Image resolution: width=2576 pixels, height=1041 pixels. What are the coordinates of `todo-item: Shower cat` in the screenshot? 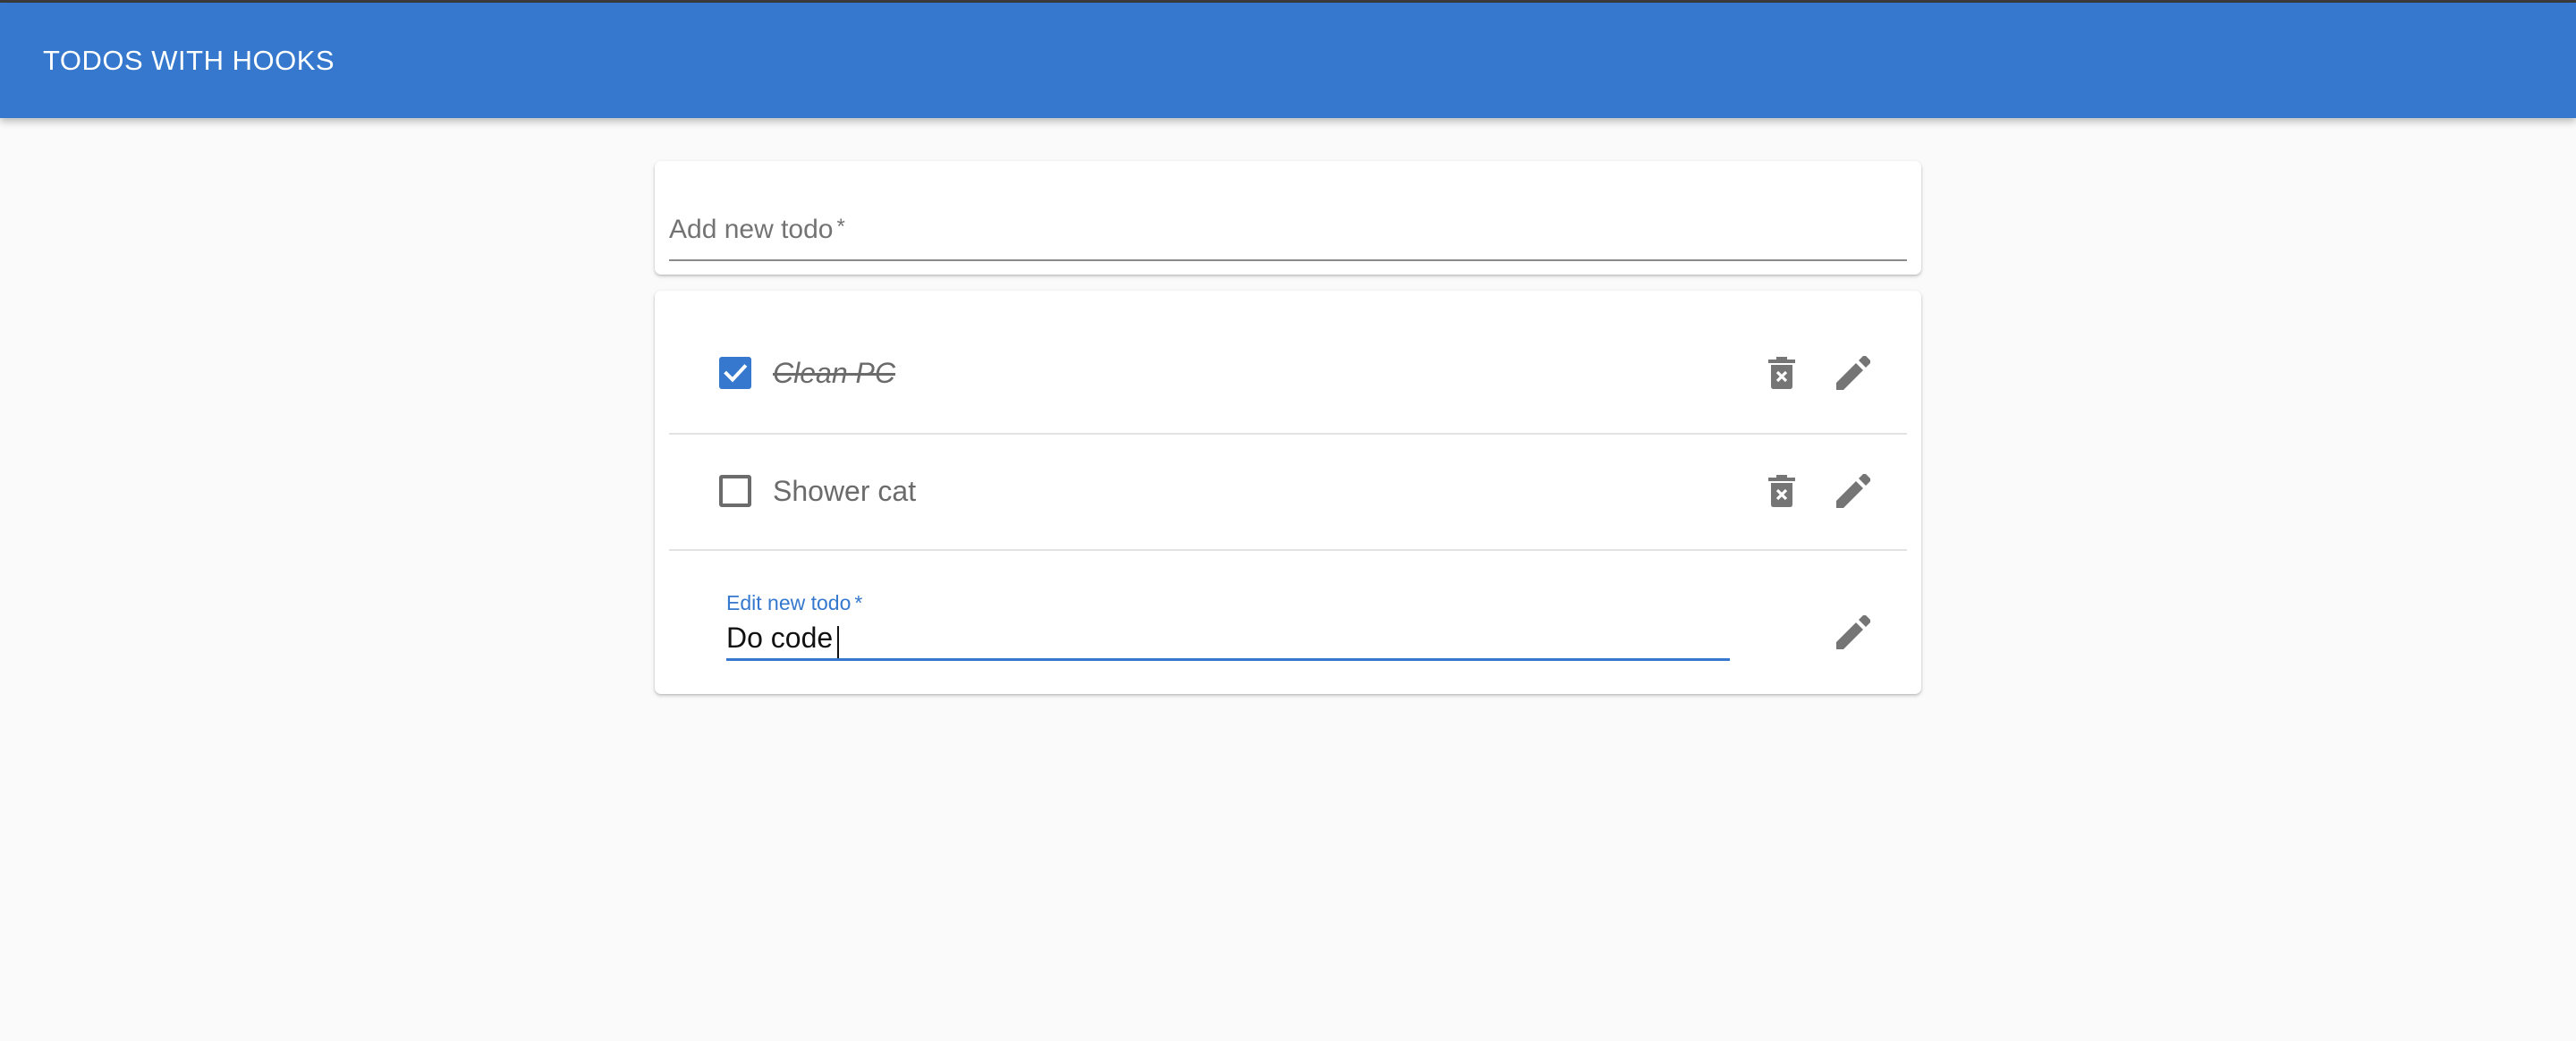 It's located at (1288, 494).